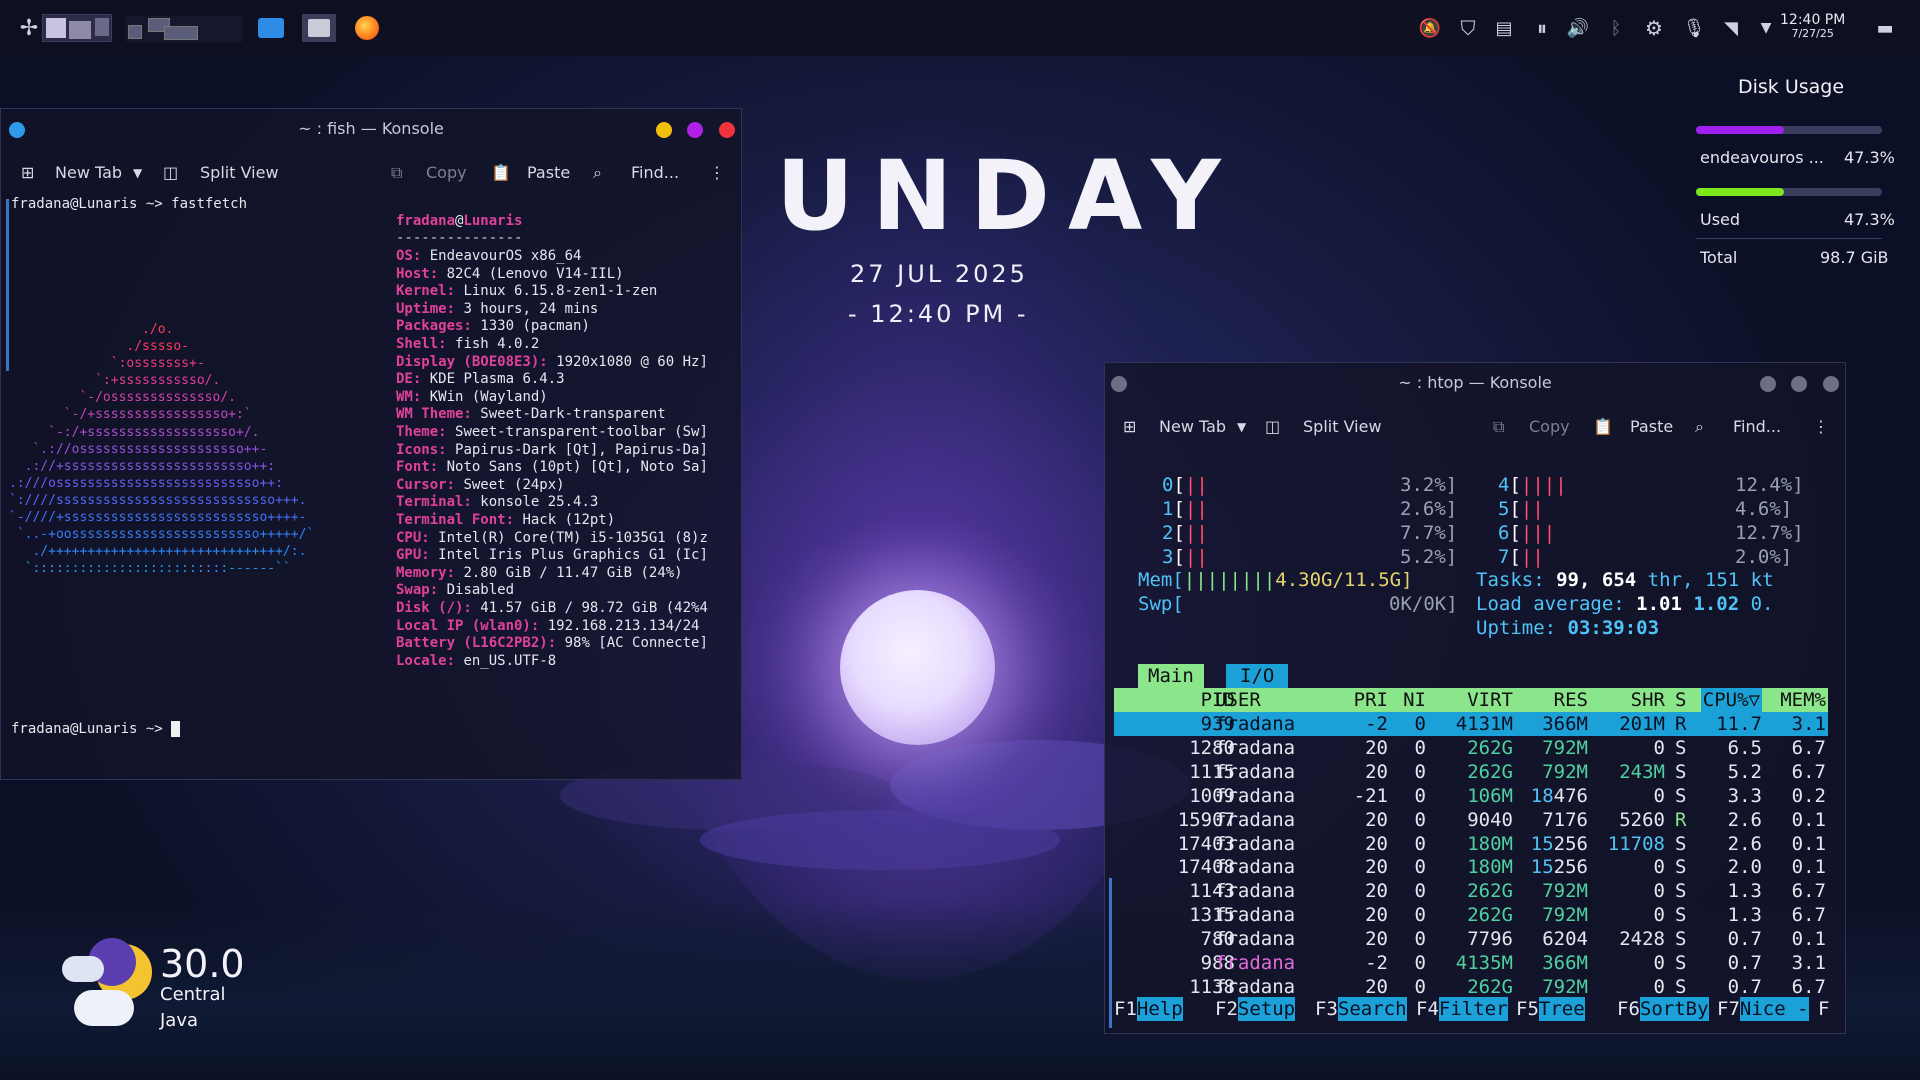  Describe the element at coordinates (1471, 963) in the screenshot. I see `process-row: 988 fradana -2 0 4135M 366M 0 S 0.7 3.1` at that location.